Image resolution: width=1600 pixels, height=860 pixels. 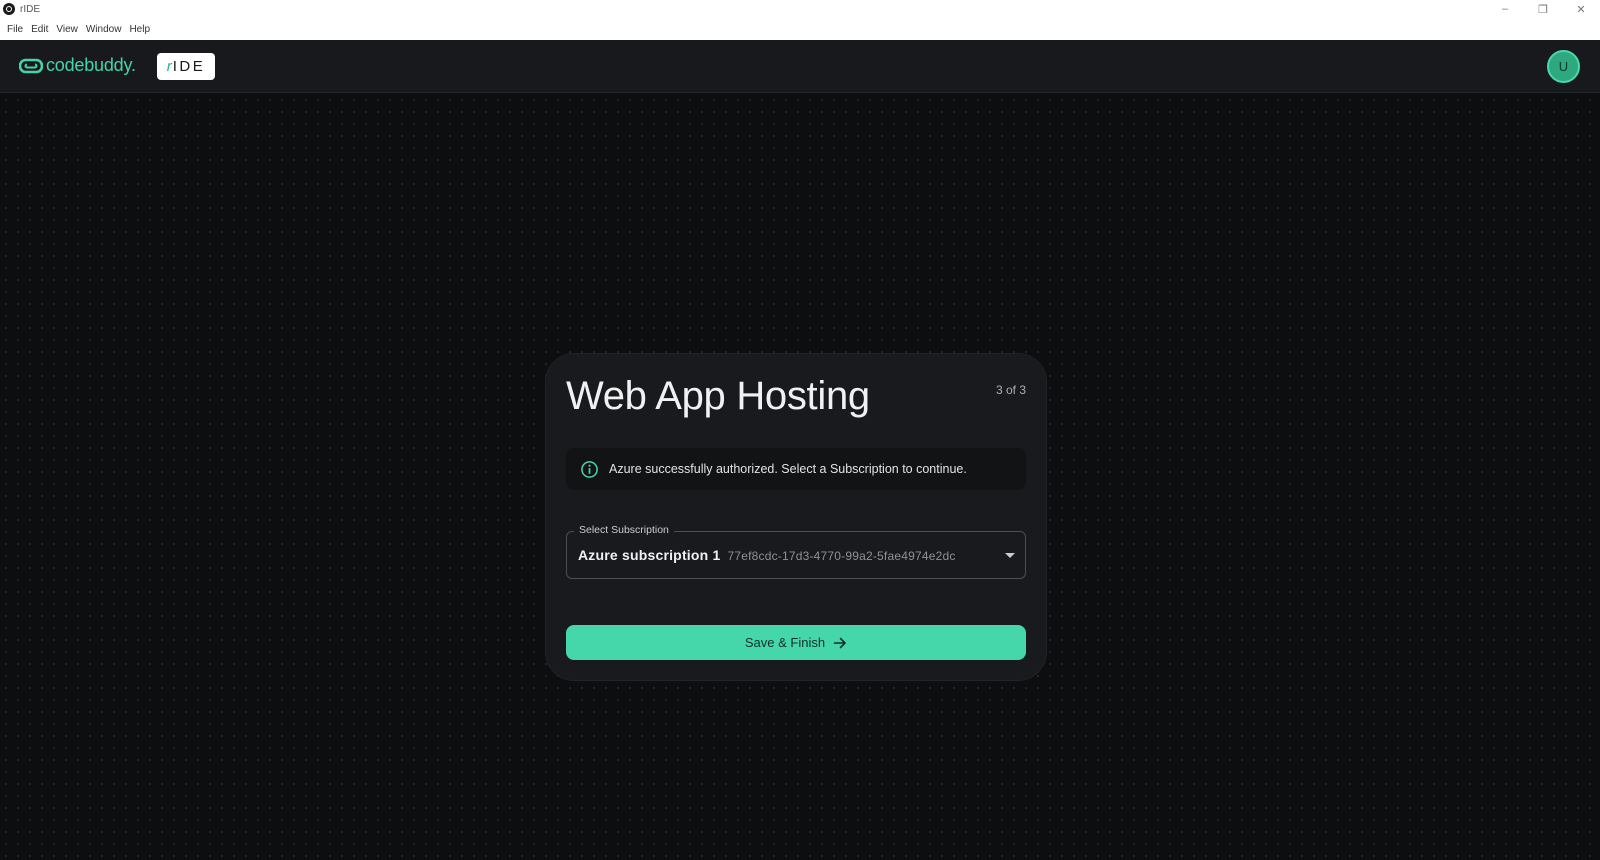 I want to click on arrow-right-icon, so click(x=839, y=642).